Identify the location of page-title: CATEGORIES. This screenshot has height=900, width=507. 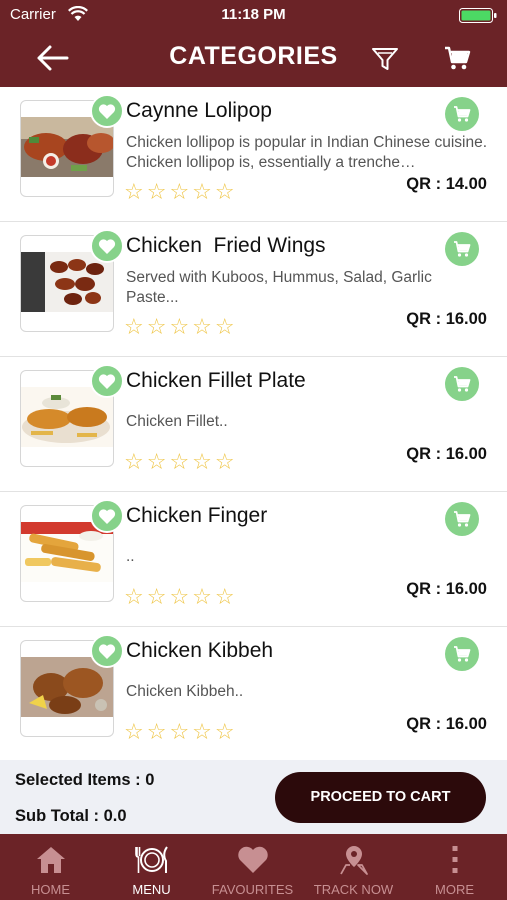
(253, 56).